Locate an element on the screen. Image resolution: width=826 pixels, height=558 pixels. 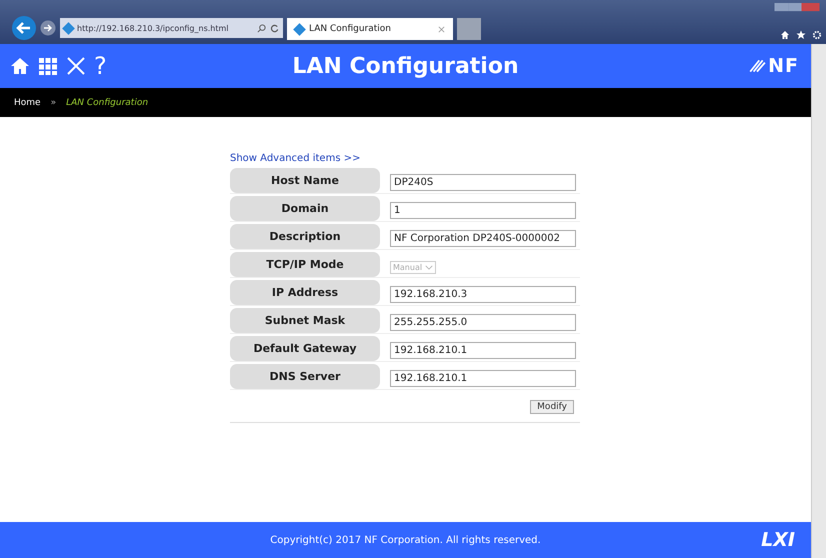
field-label: DNS Server is located at coordinates (305, 376).